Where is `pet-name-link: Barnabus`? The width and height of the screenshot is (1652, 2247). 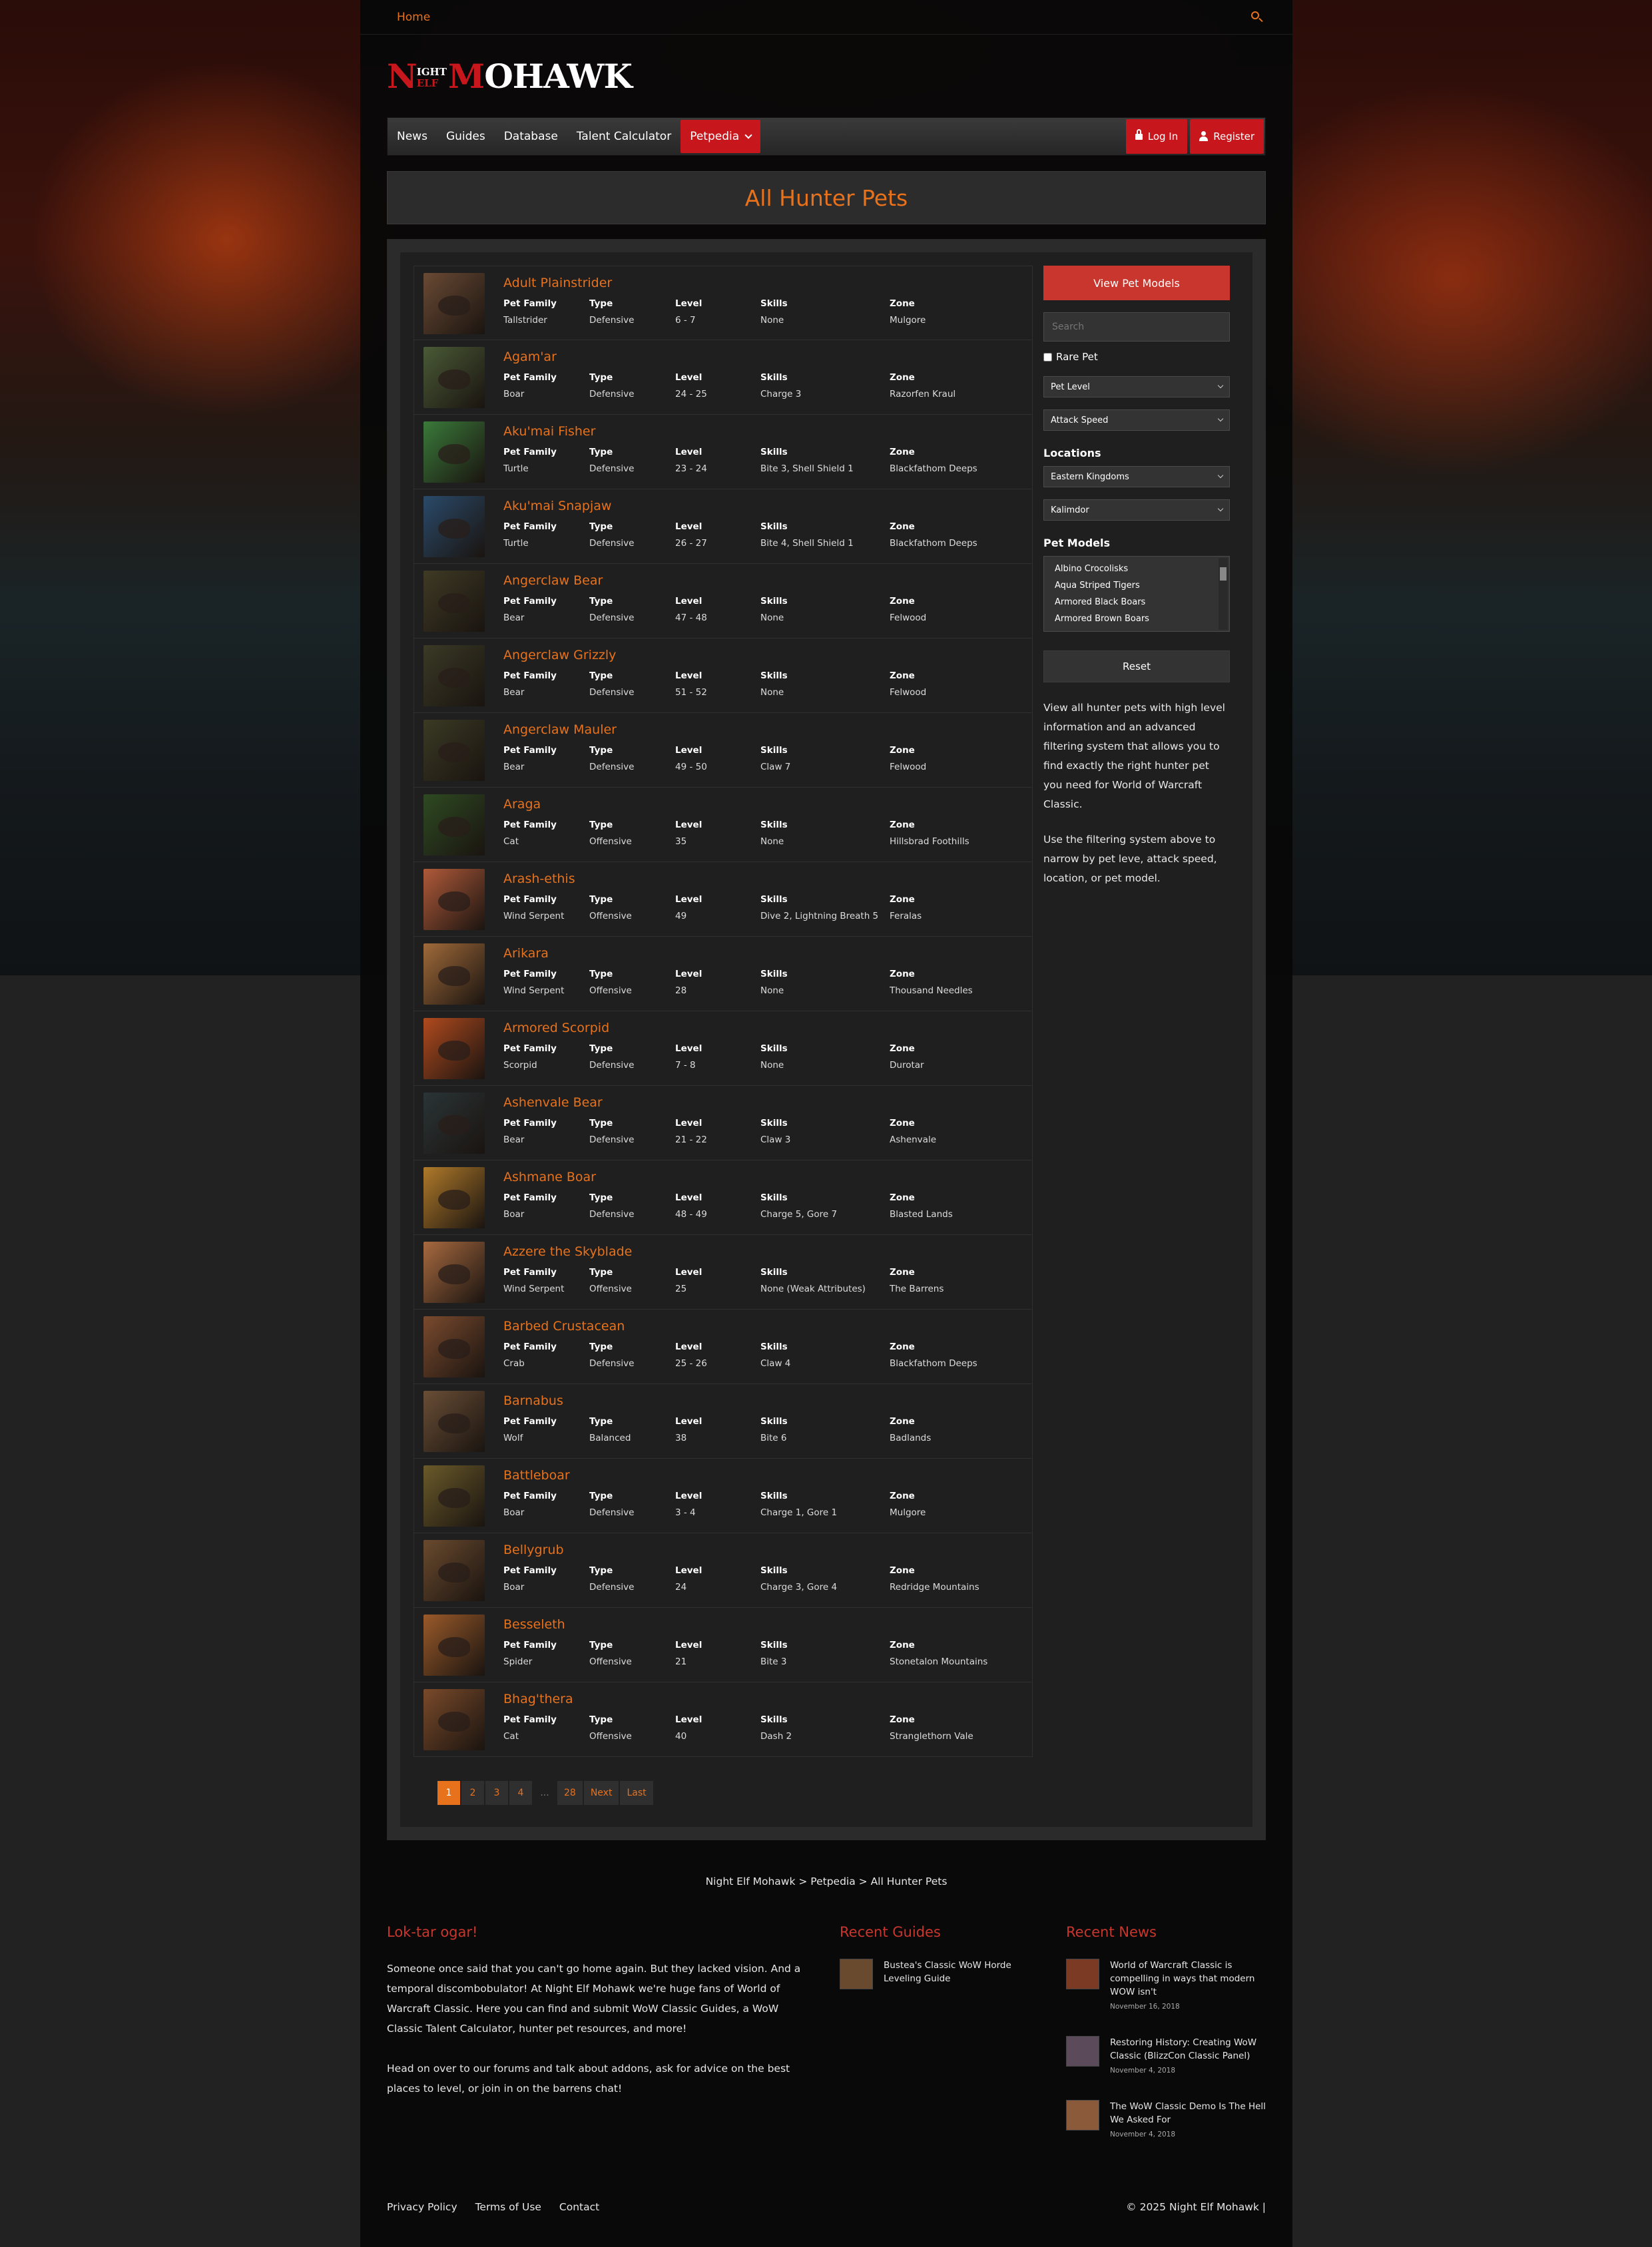
pet-name-link: Barnabus is located at coordinates (533, 1400).